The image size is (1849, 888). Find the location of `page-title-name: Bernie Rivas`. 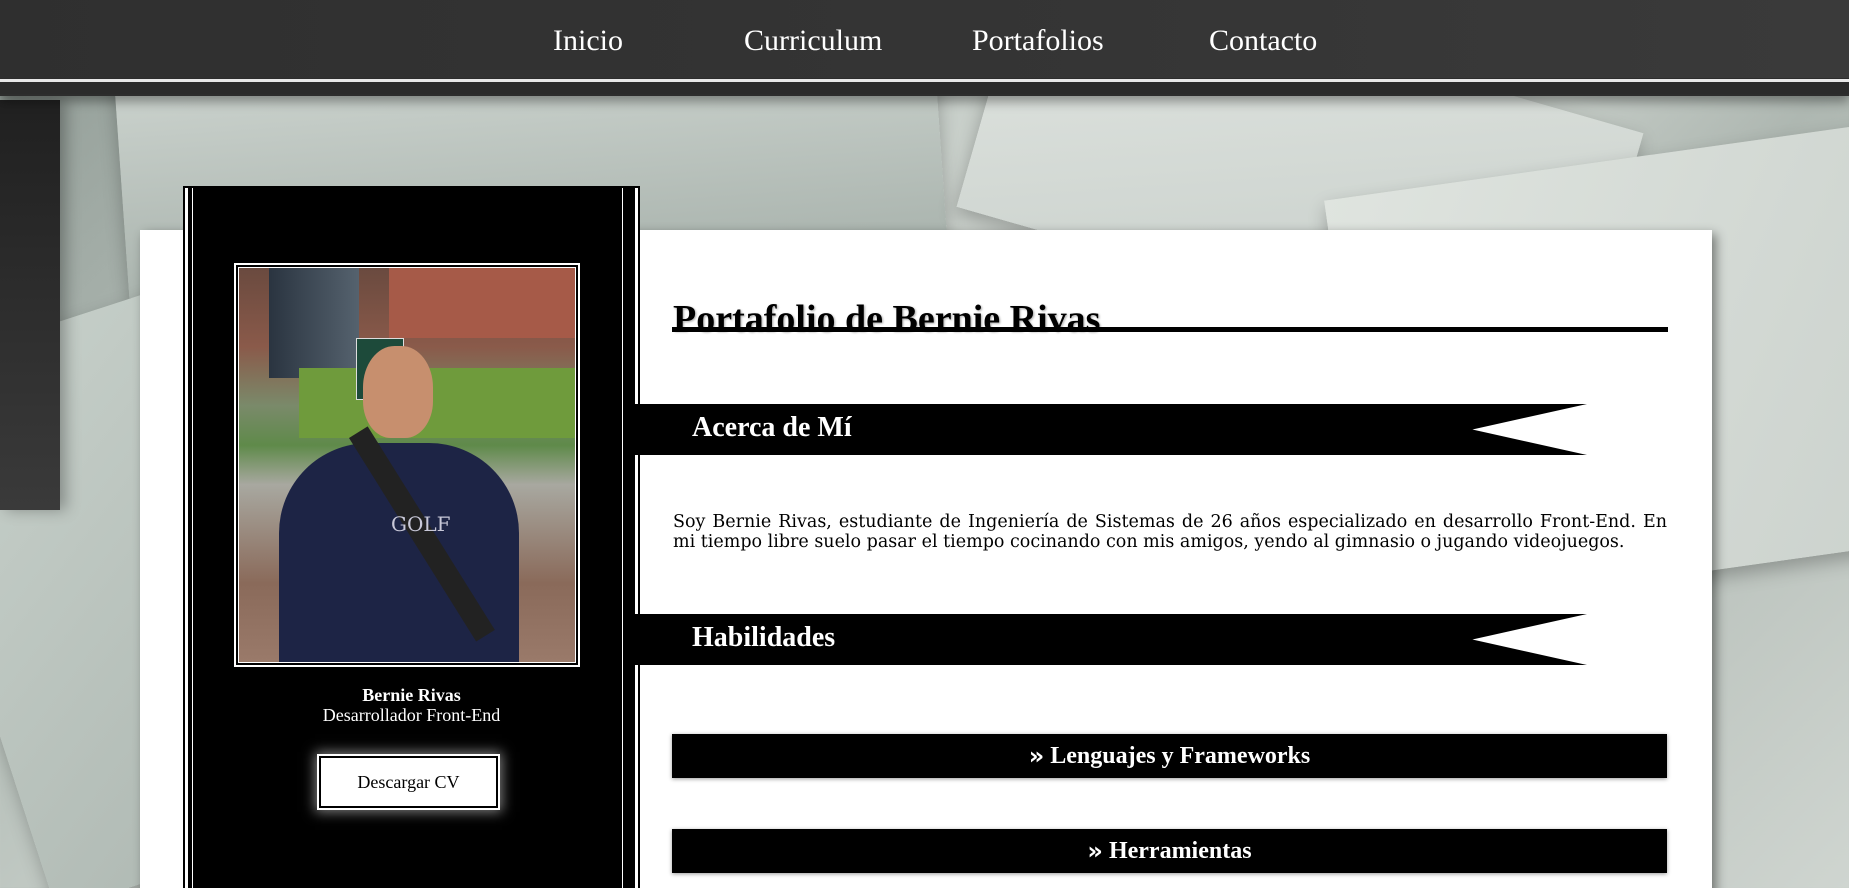

page-title-name: Bernie Rivas is located at coordinates (996, 319).